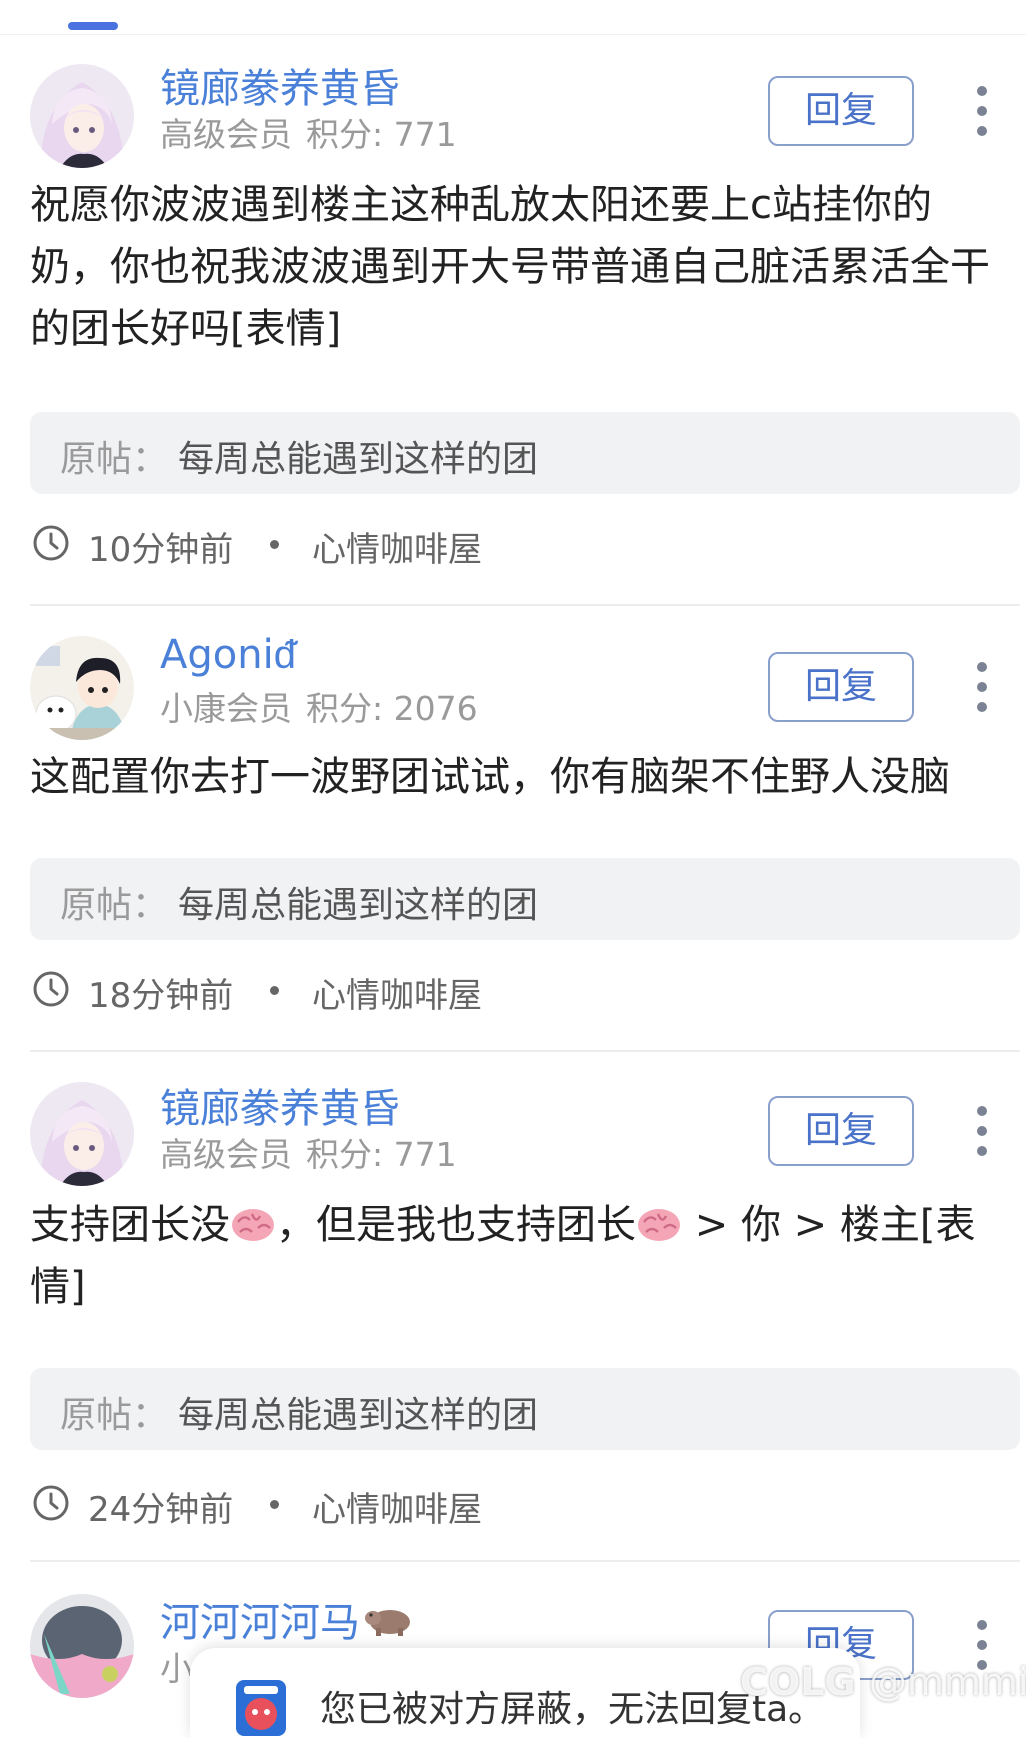 The height and width of the screenshot is (1738, 1026). I want to click on top-tab-bar, so click(513, 17).